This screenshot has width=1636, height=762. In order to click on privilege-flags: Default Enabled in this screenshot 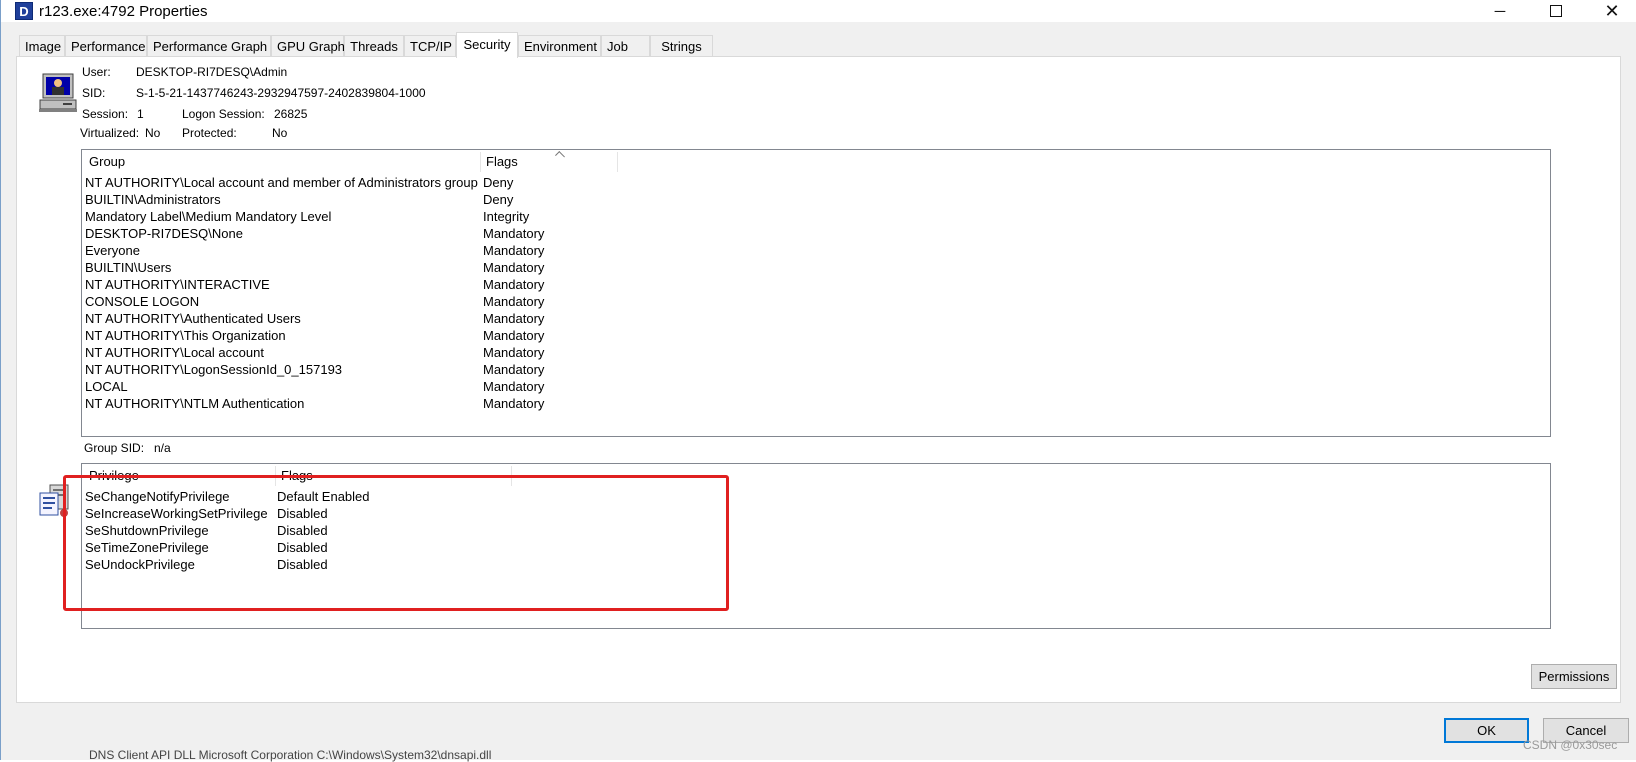, I will do `click(323, 496)`.